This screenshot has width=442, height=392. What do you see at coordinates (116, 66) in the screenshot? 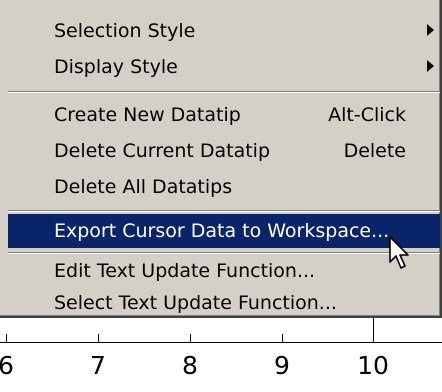
I see `menu-item-label: Display Style` at bounding box center [116, 66].